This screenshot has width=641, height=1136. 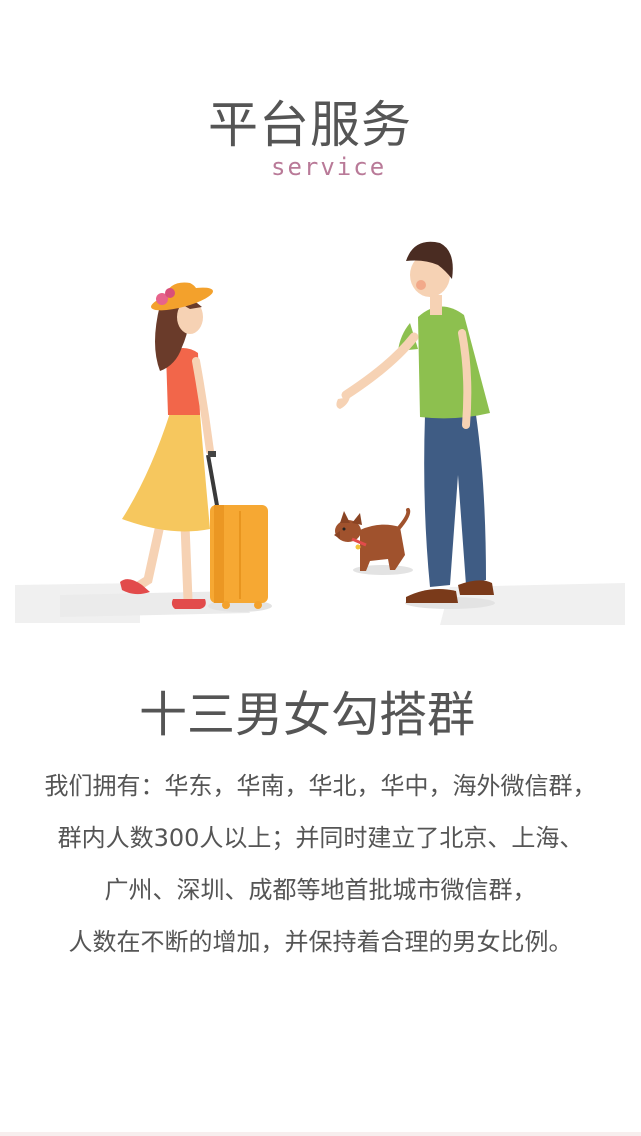 I want to click on dog-icon, so click(x=372, y=539).